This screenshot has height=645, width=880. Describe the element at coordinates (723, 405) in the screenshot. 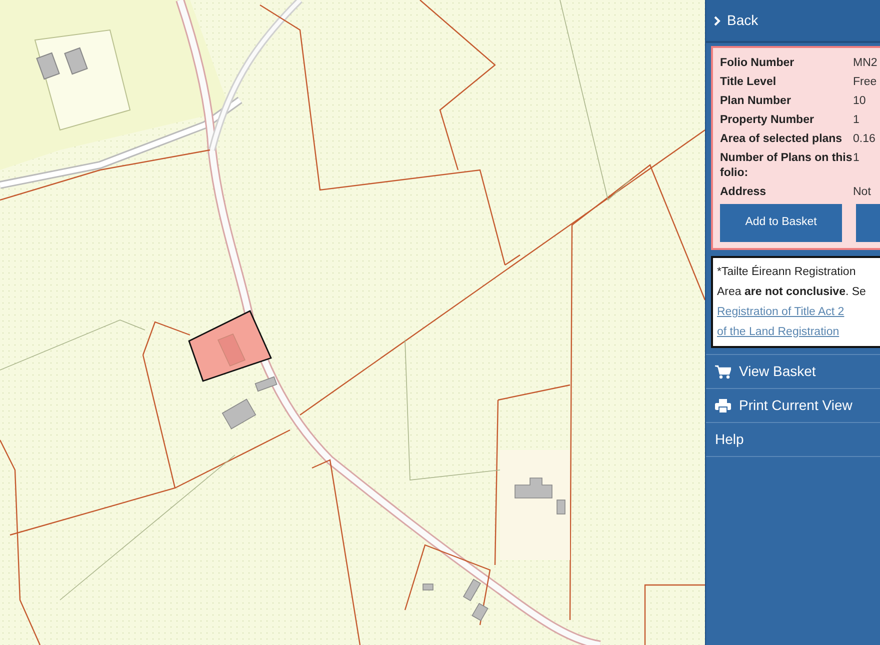

I see `printer-icon` at that location.